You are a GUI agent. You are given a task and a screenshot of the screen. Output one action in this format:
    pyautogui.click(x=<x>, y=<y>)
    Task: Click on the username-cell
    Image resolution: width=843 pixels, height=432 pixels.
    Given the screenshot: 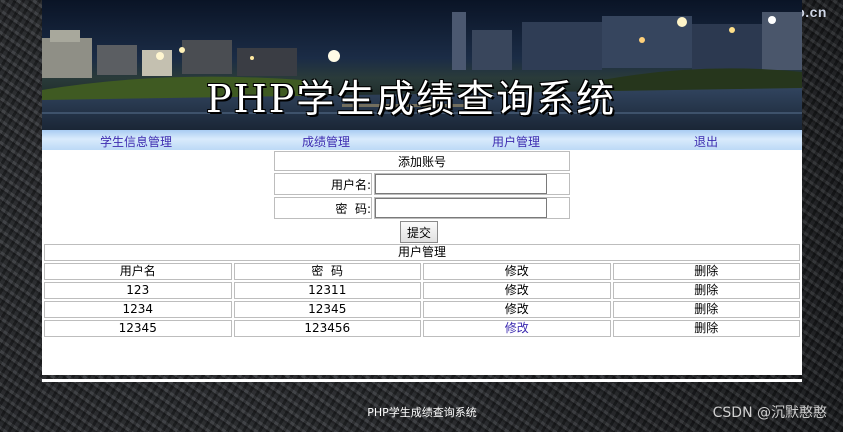 What is the action you would take?
    pyautogui.click(x=472, y=184)
    